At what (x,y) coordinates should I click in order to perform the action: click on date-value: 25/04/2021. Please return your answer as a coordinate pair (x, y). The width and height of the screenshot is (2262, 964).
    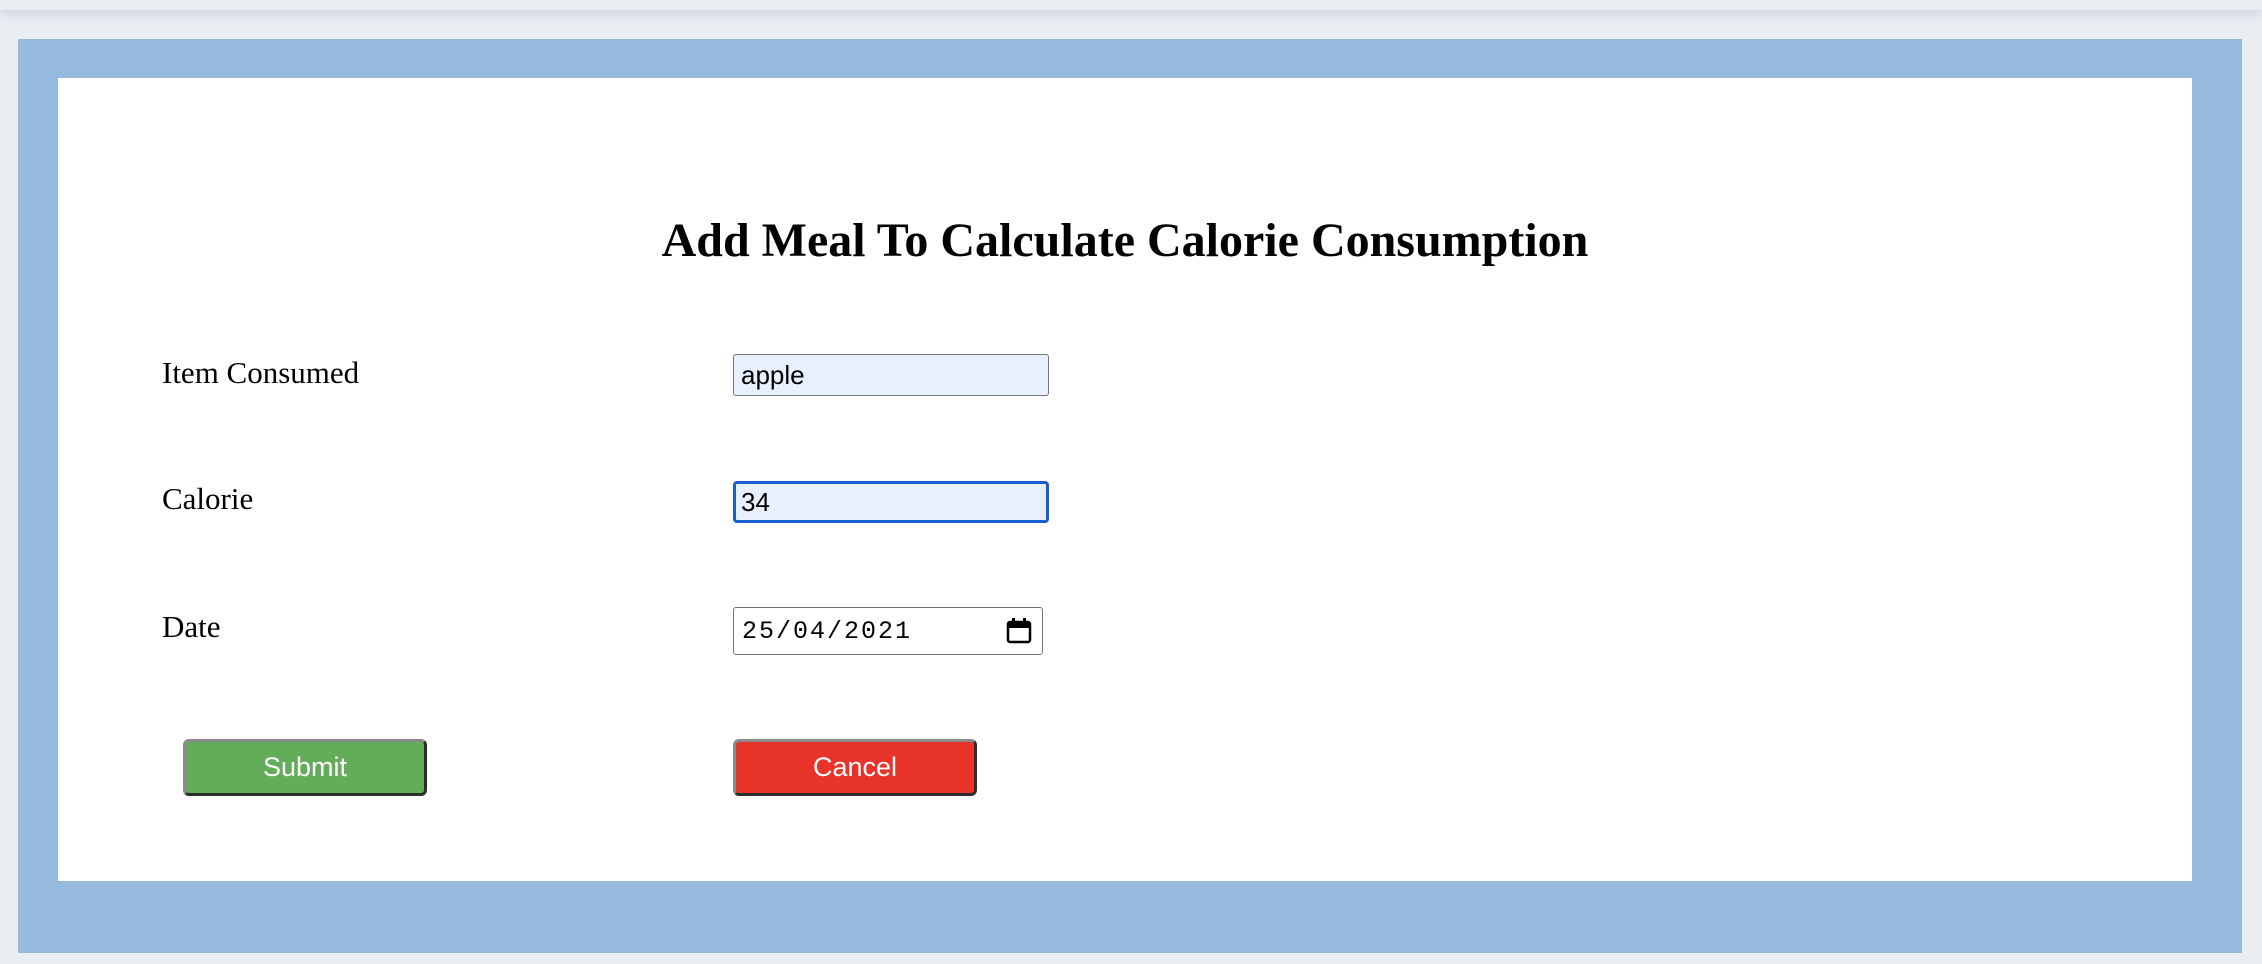
    Looking at the image, I should click on (827, 631).